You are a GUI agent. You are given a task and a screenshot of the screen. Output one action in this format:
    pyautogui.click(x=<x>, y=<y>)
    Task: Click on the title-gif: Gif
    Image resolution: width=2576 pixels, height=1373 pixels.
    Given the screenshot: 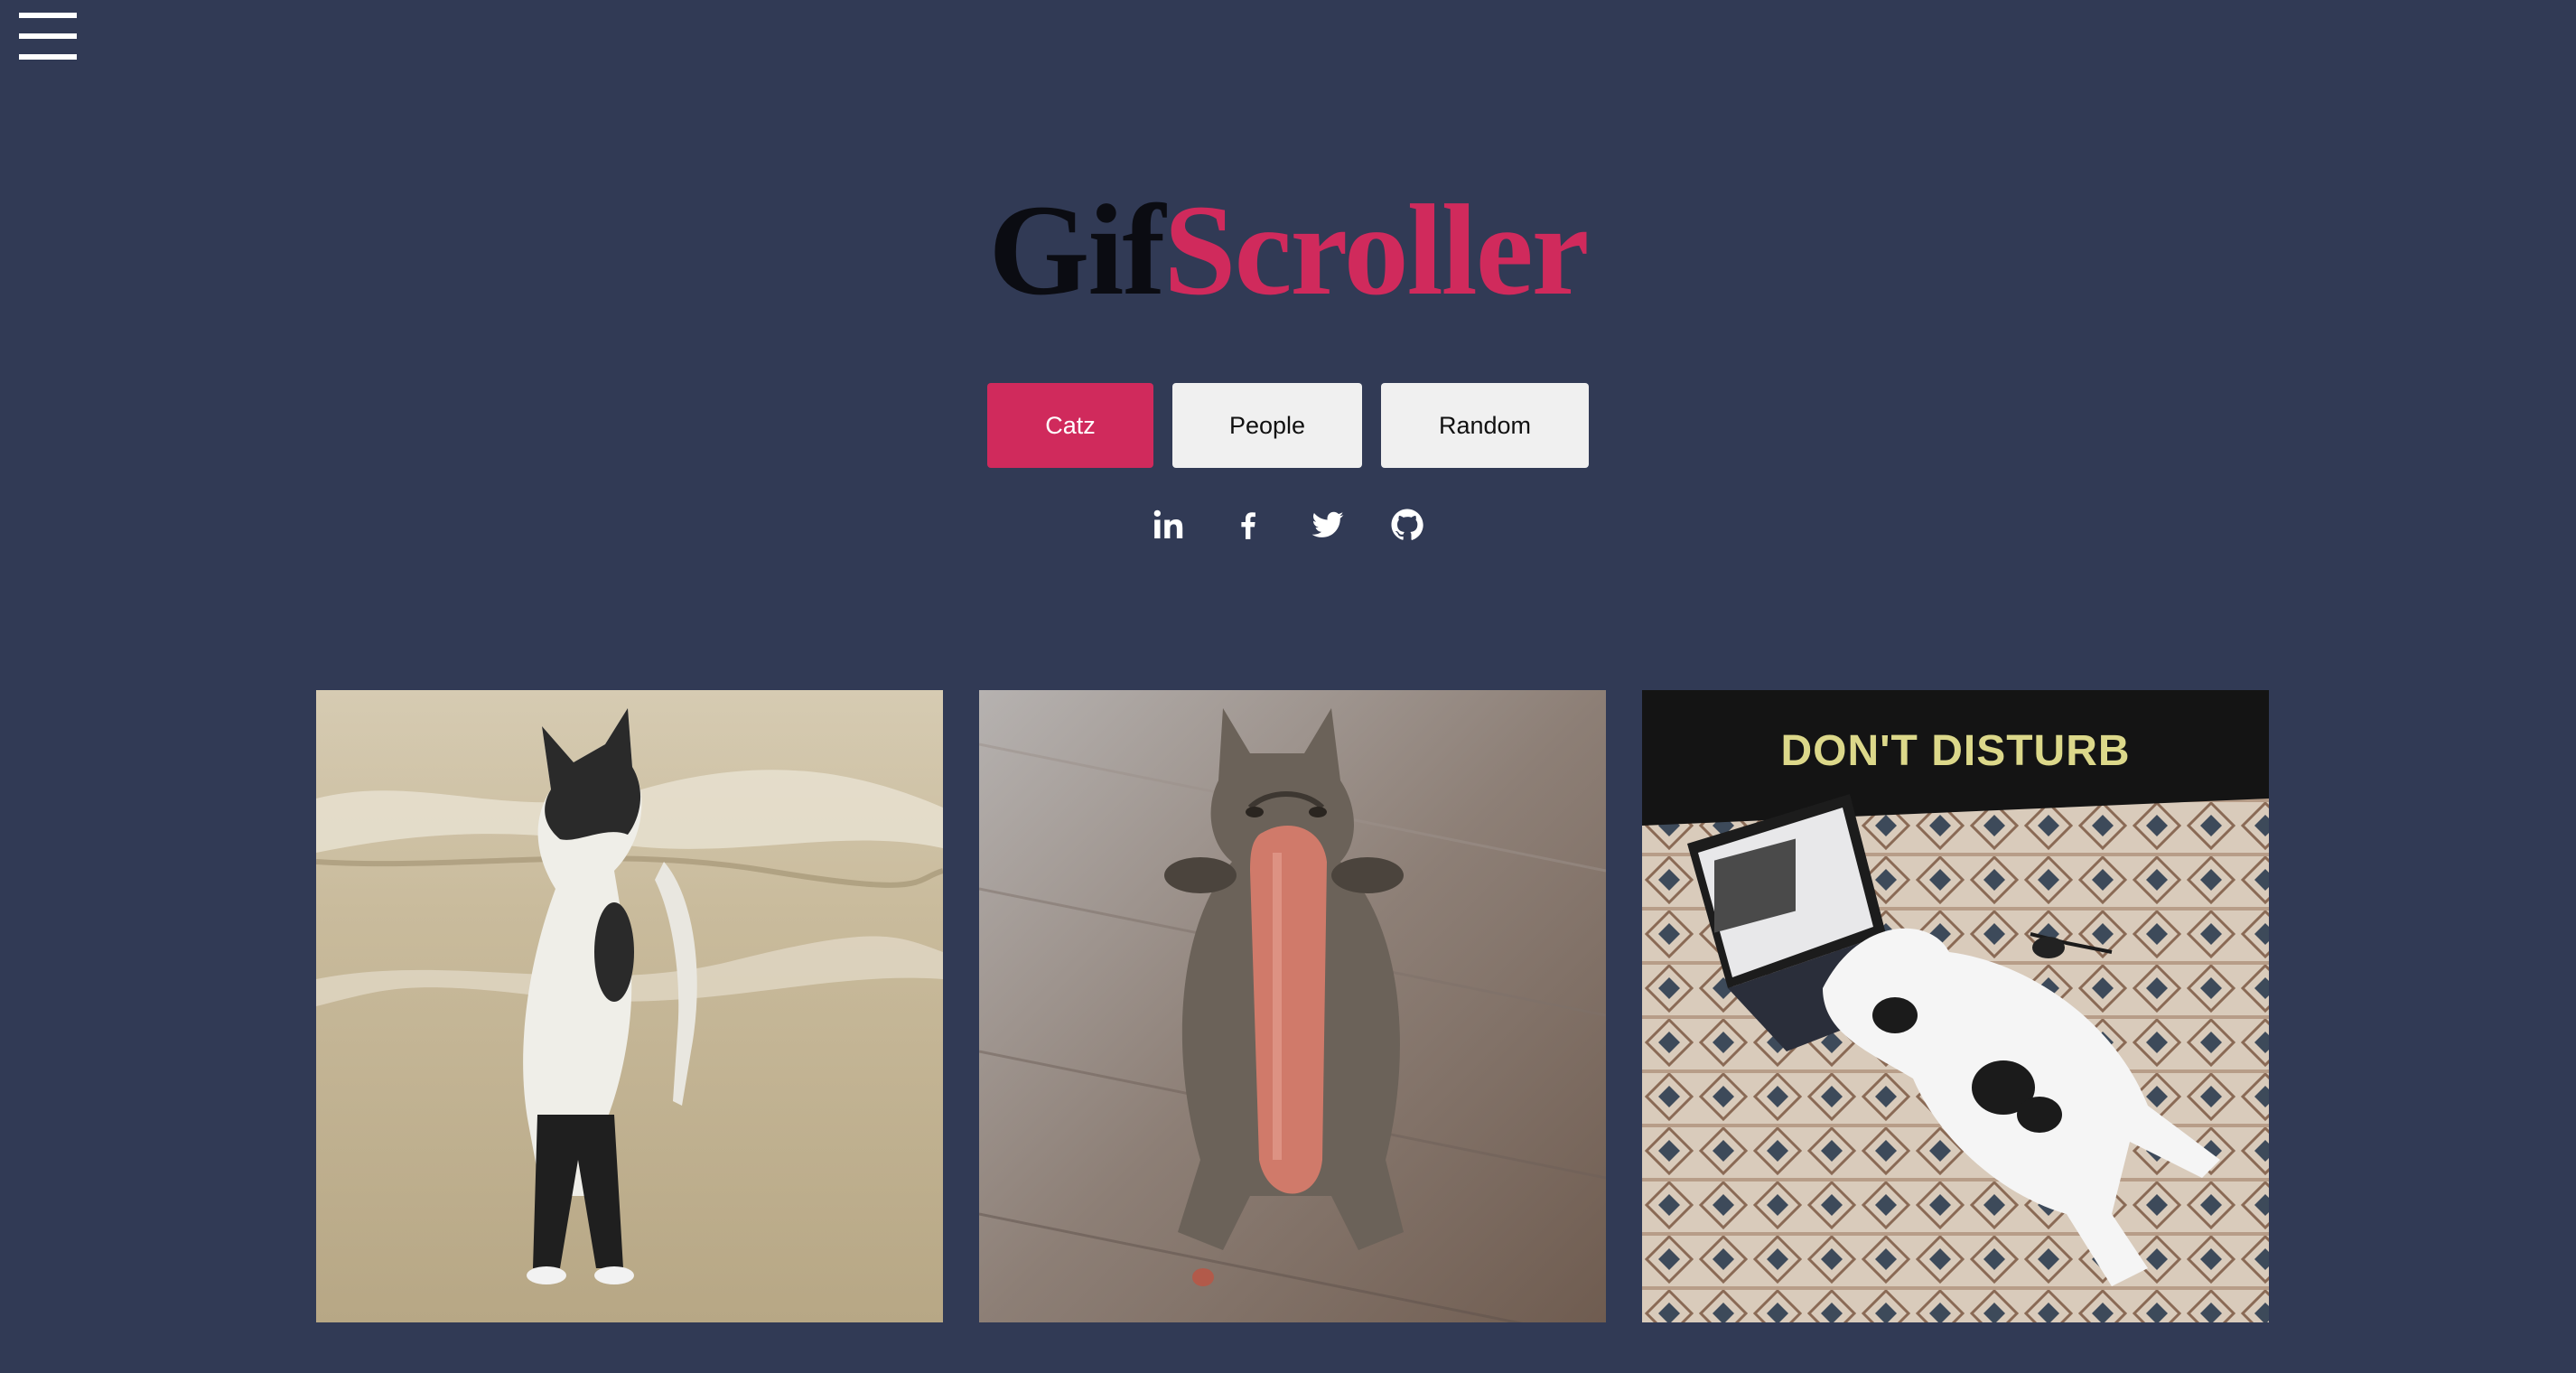 What is the action you would take?
    pyautogui.click(x=1076, y=250)
    